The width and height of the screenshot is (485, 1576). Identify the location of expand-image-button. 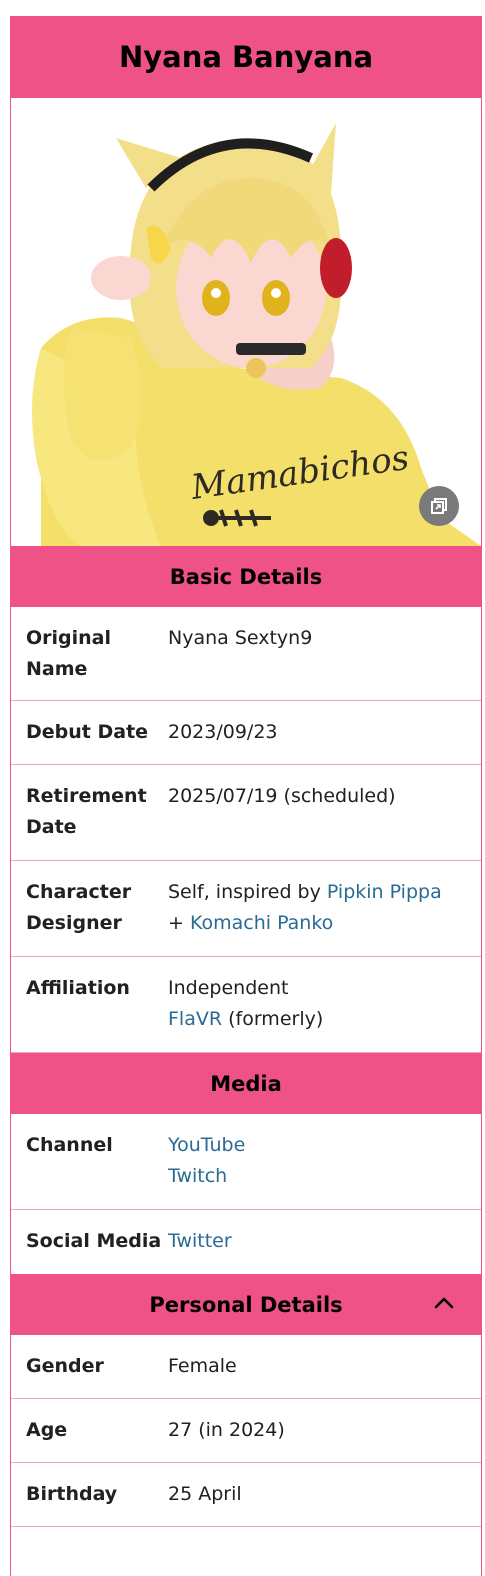
(439, 506).